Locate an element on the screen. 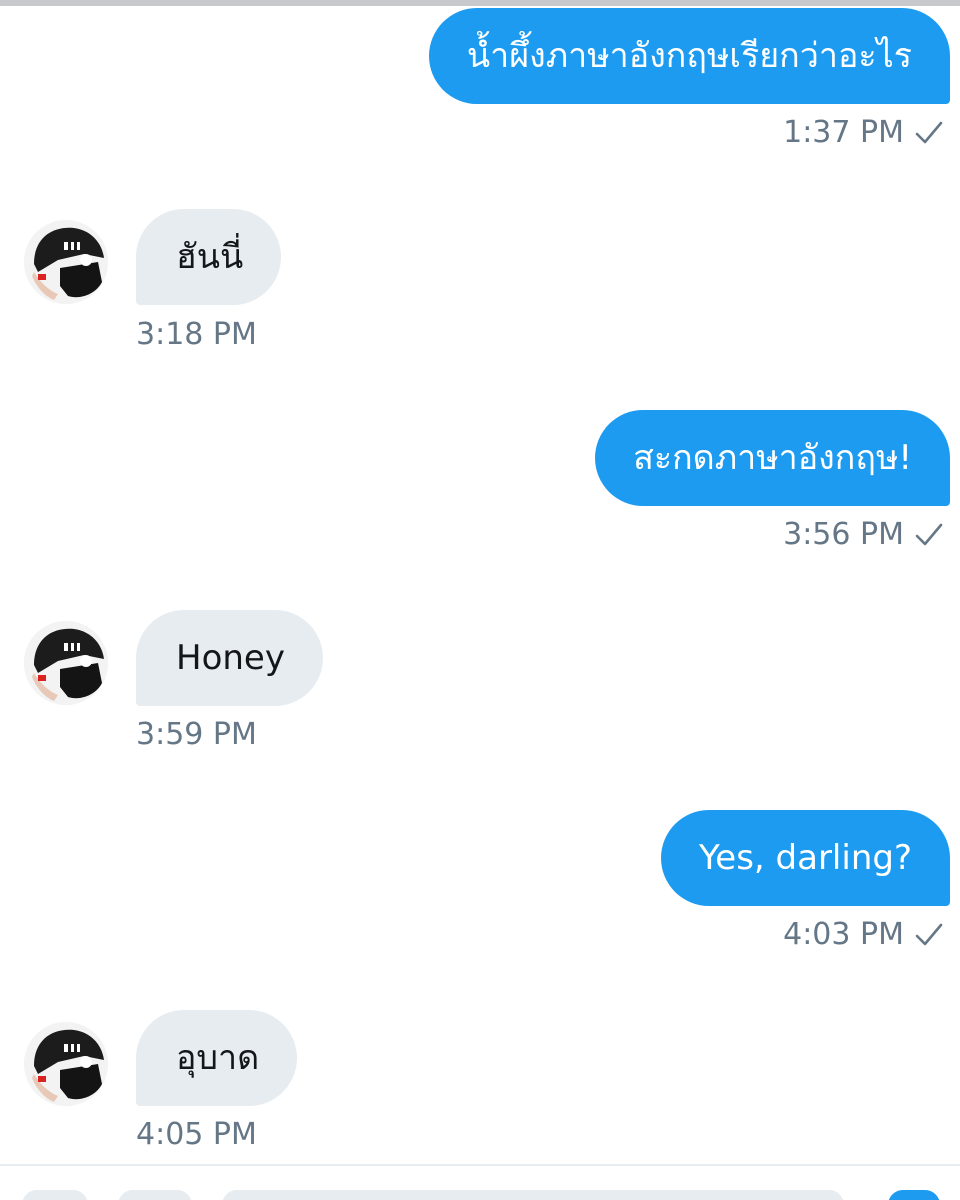 The height and width of the screenshot is (1200, 960). message-input is located at coordinates (533, 1195).